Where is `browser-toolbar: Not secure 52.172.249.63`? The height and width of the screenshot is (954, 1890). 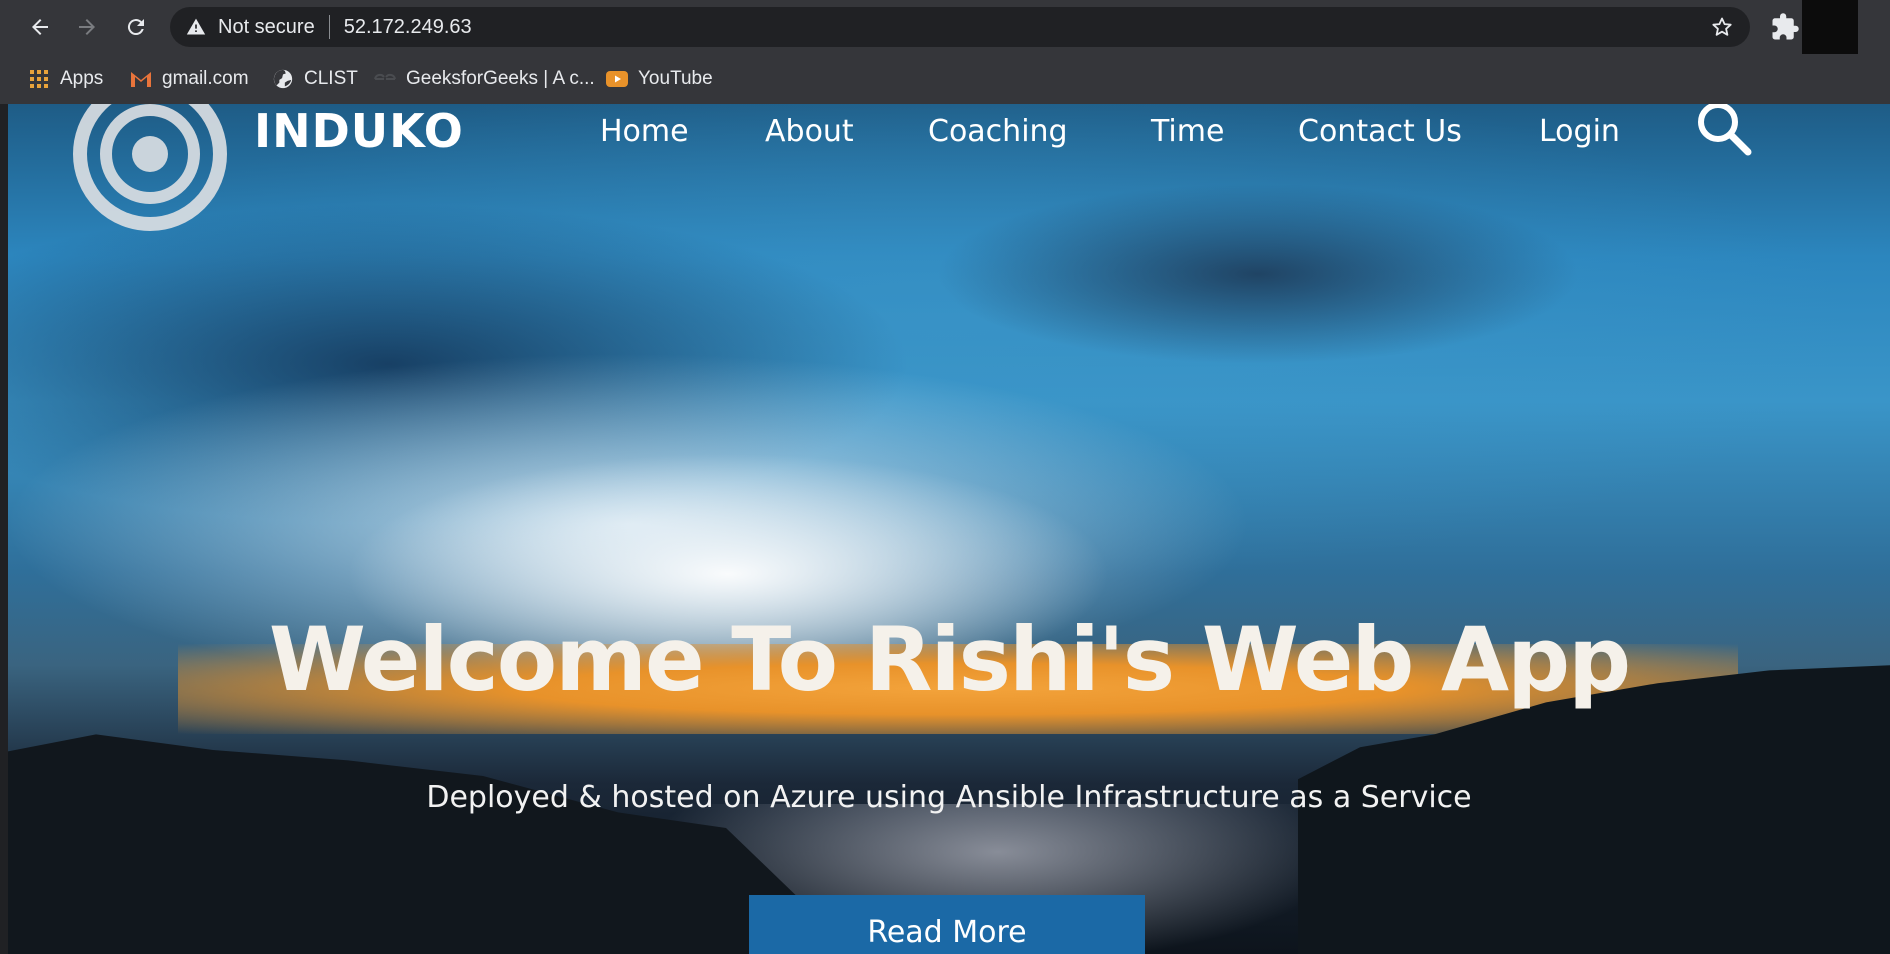
browser-toolbar: Not secure 52.172.249.63 is located at coordinates (945, 27).